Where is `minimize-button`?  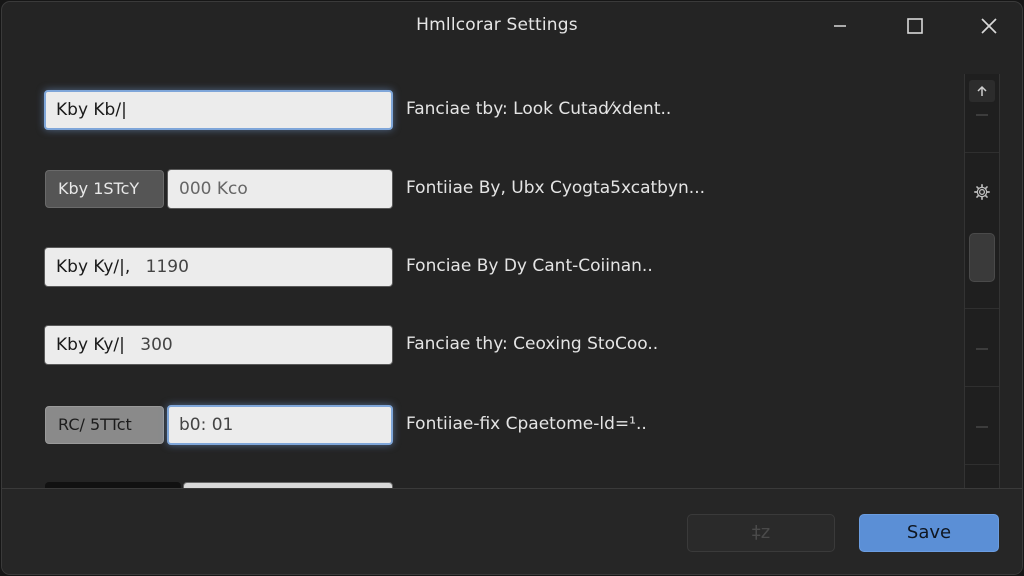
minimize-button is located at coordinates (840, 26).